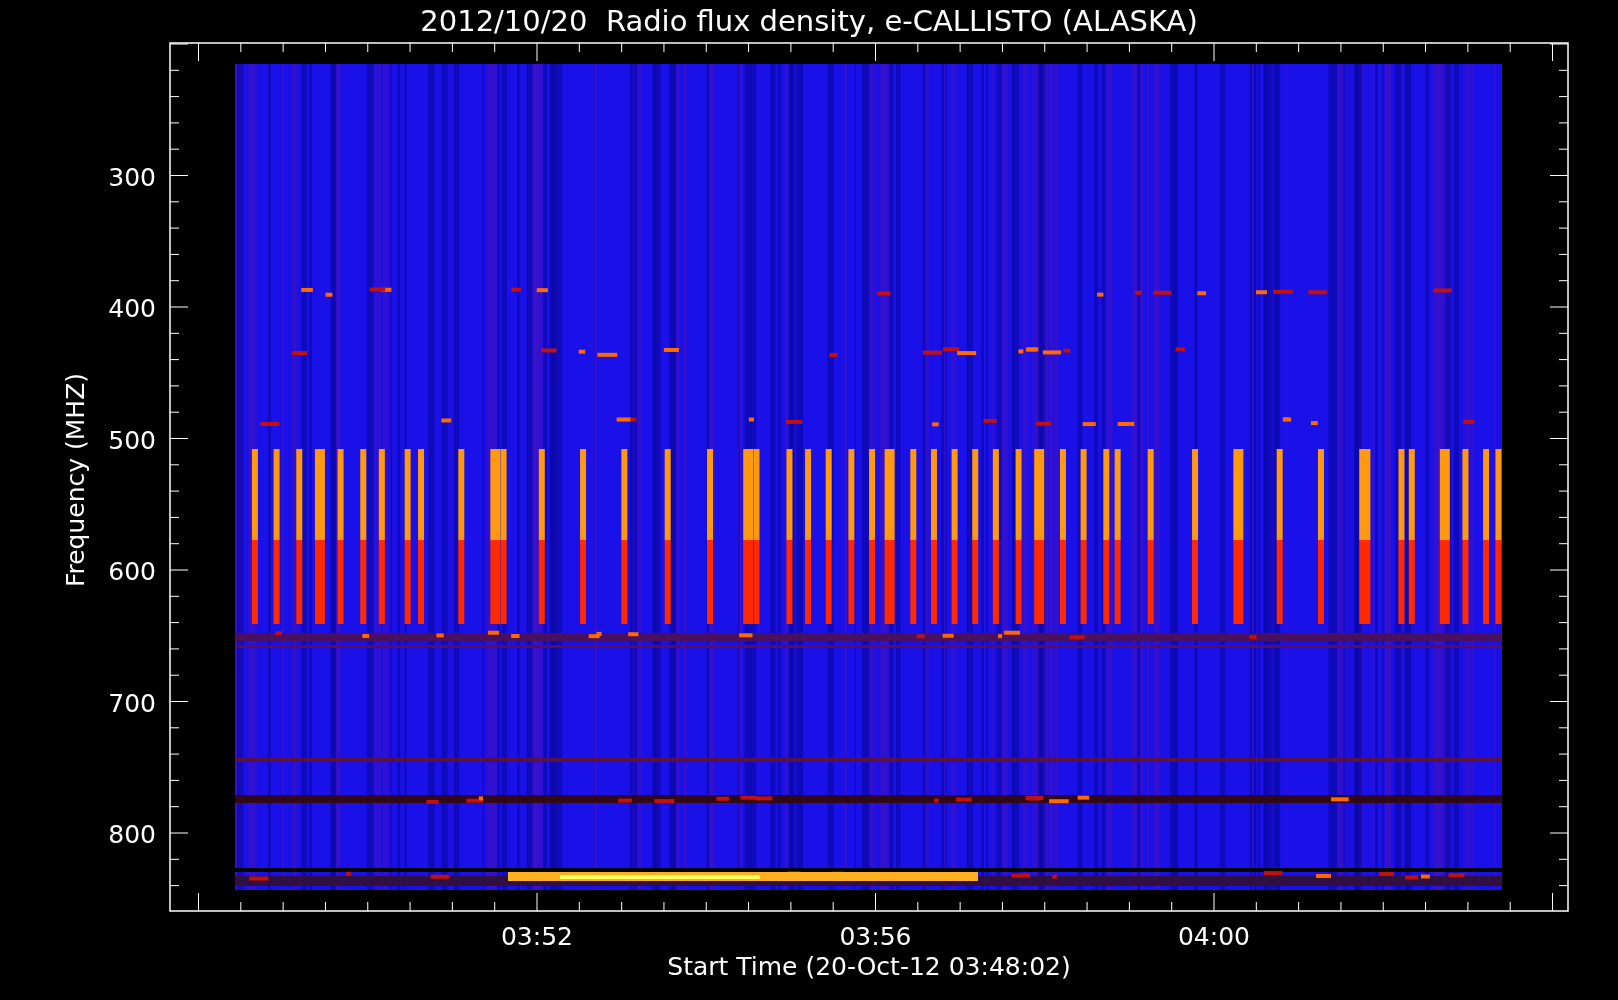  I want to click on y-tick-label: 700, so click(132, 703).